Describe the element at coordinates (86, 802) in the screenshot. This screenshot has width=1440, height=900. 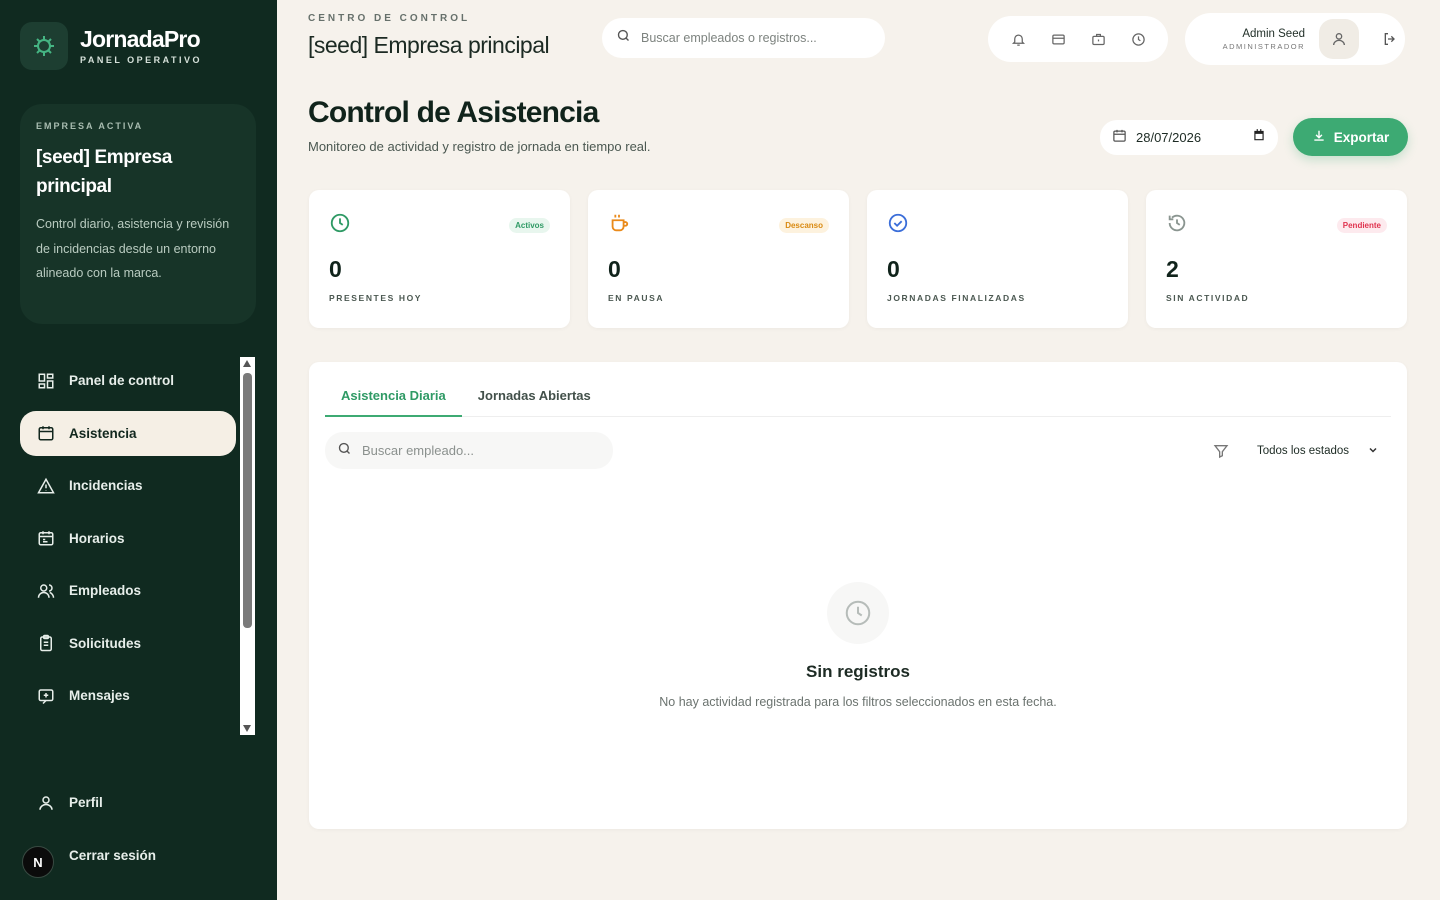
I see `sidebar-item-label: Perfil` at that location.